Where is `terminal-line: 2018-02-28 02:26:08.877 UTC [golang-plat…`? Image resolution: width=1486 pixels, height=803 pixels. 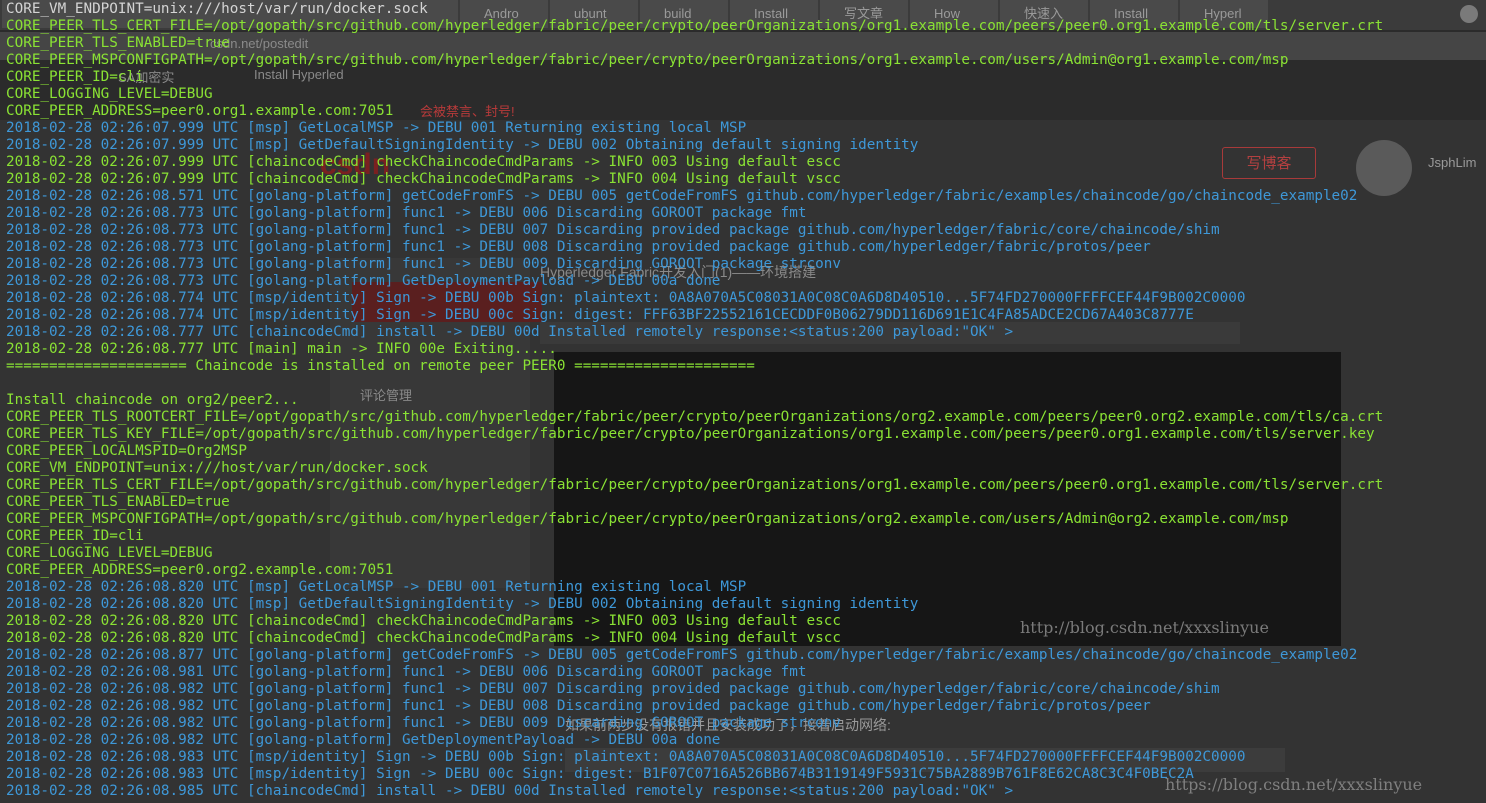
terminal-line: 2018-02-28 02:26:08.877 UTC [golang-plat… is located at coordinates (682, 655).